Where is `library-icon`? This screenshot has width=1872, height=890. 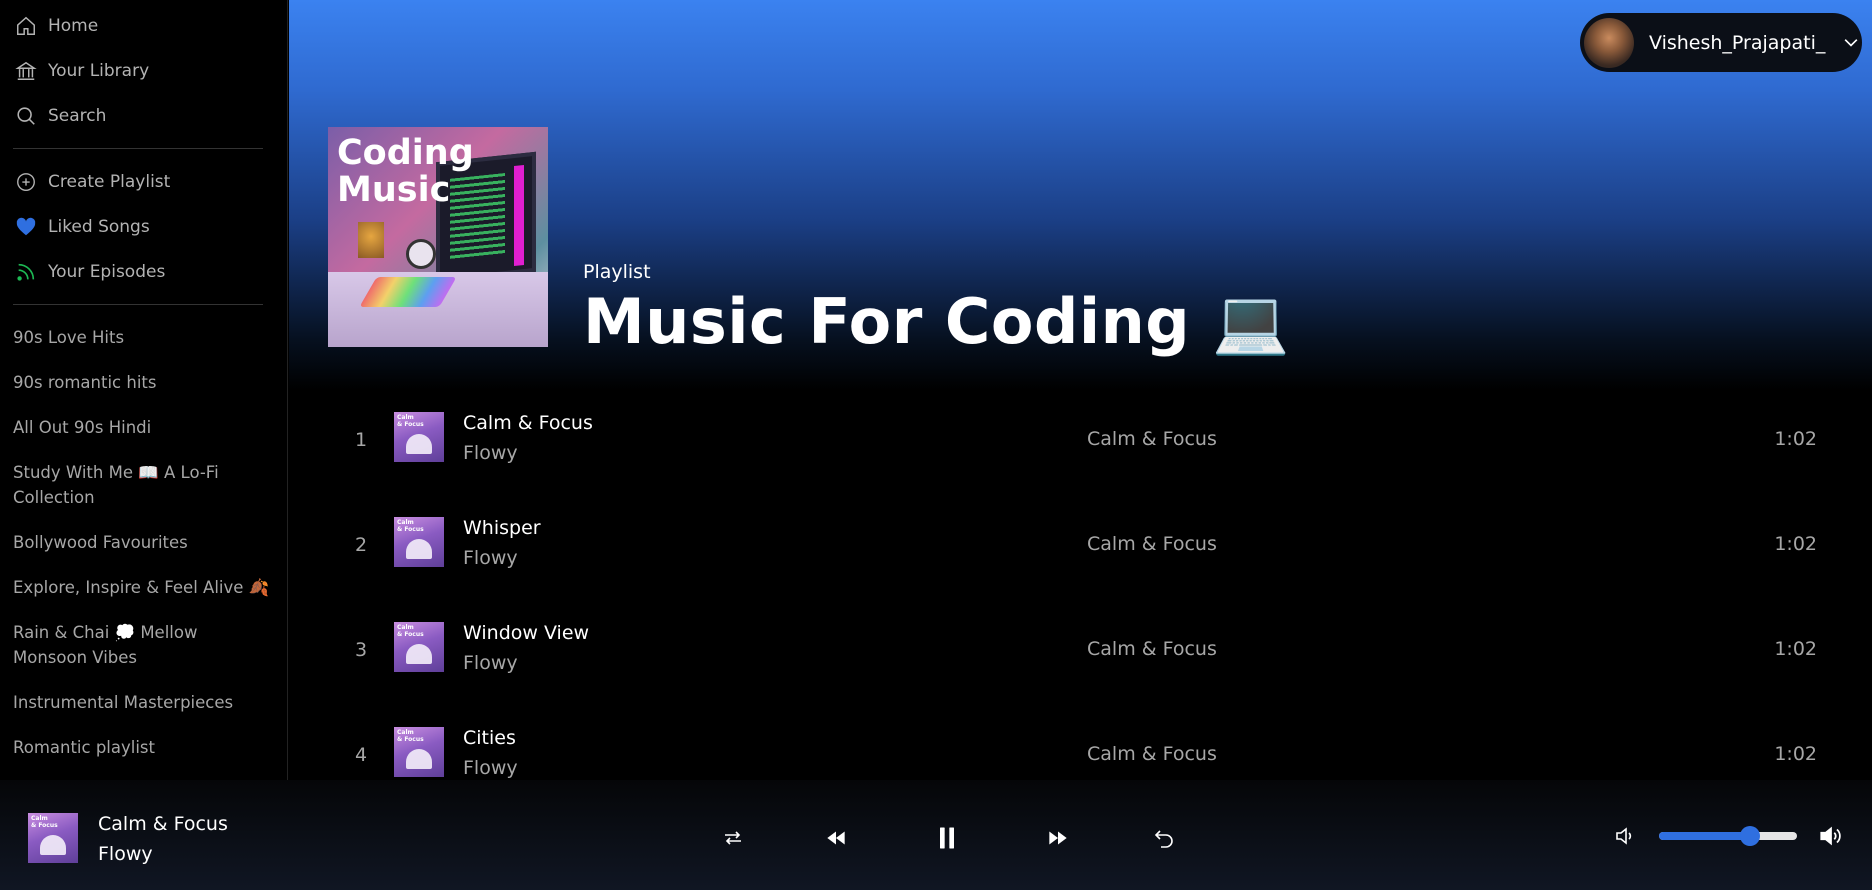
library-icon is located at coordinates (26, 71).